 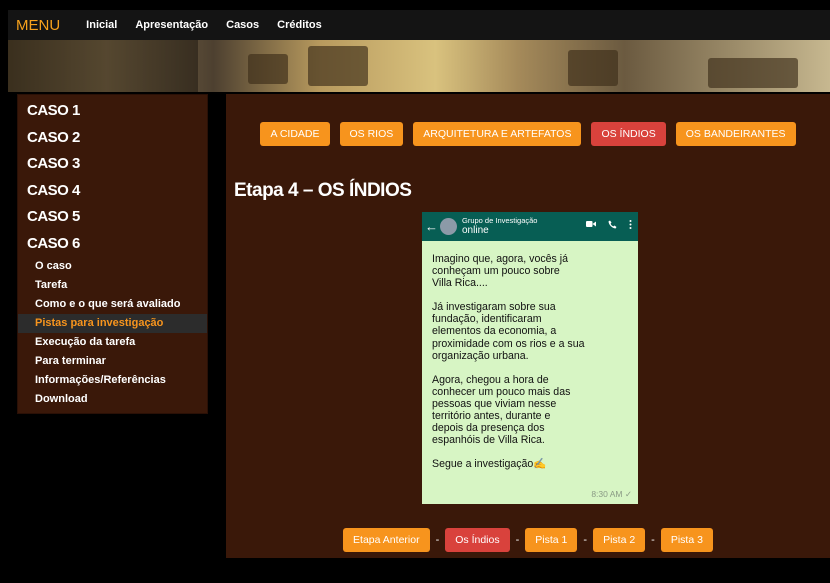 What do you see at coordinates (371, 134) in the screenshot?
I see `tab-os-rios: OS RIOS` at bounding box center [371, 134].